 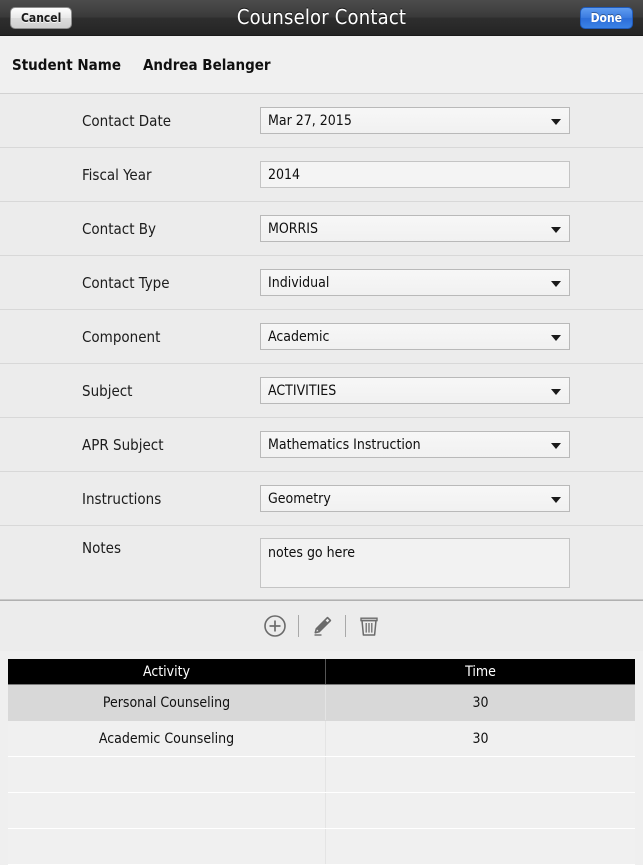 I want to click on add-activity-button, so click(x=275, y=626).